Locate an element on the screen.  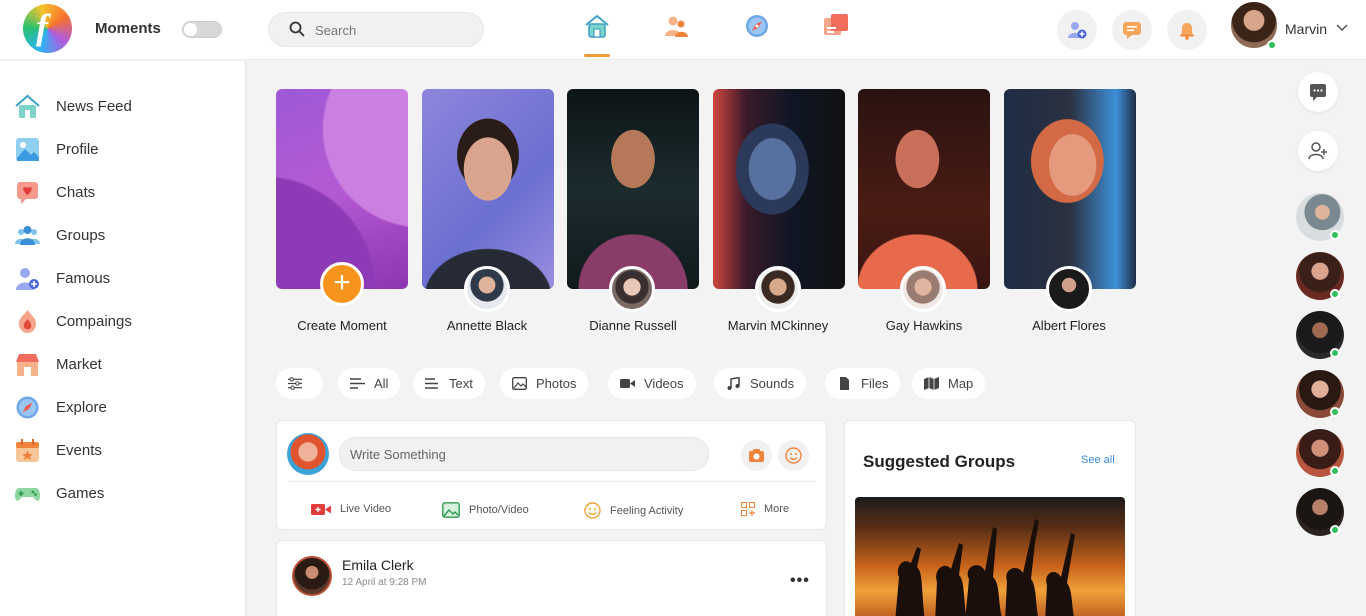
more-button: More is located at coordinates (765, 509).